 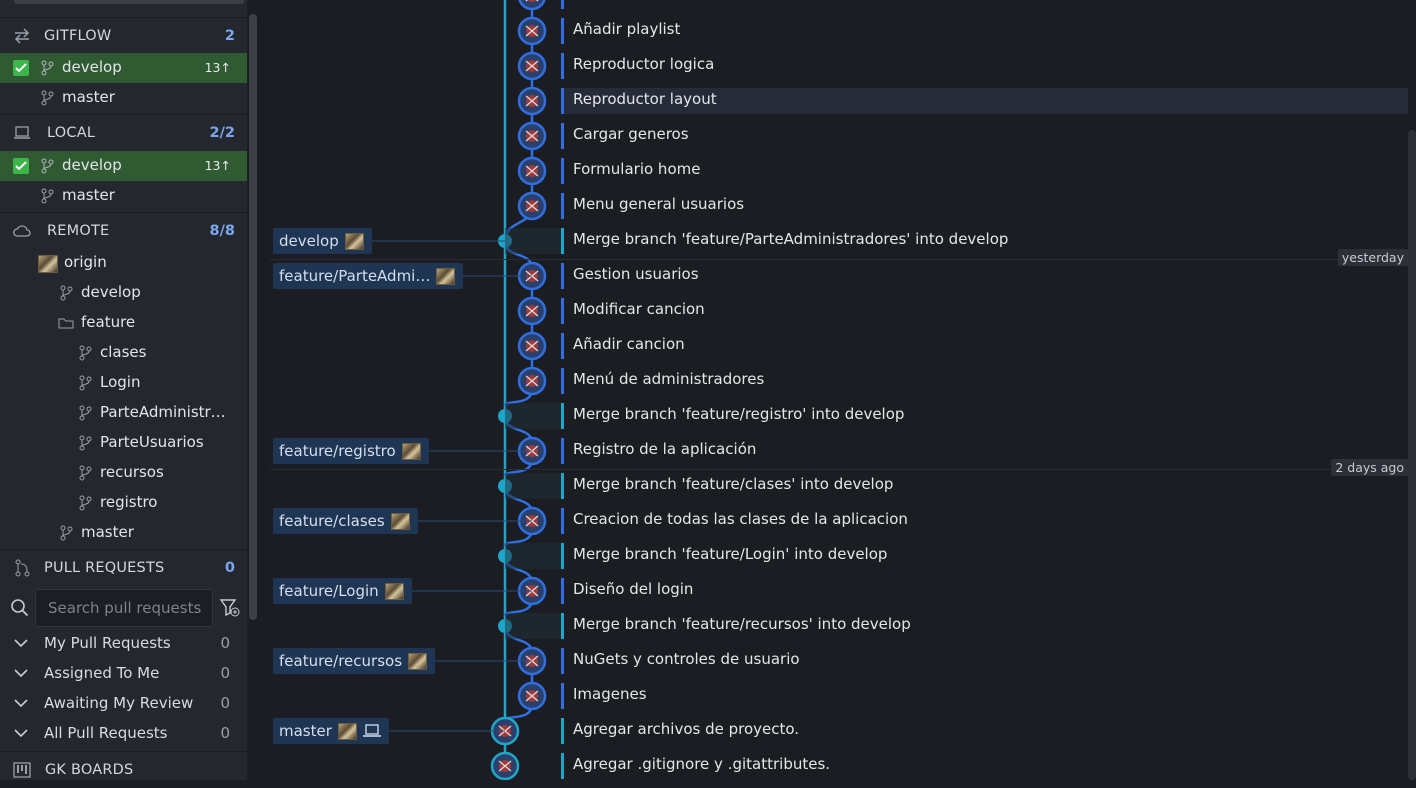 I want to click on section-count: 8/8, so click(x=222, y=231).